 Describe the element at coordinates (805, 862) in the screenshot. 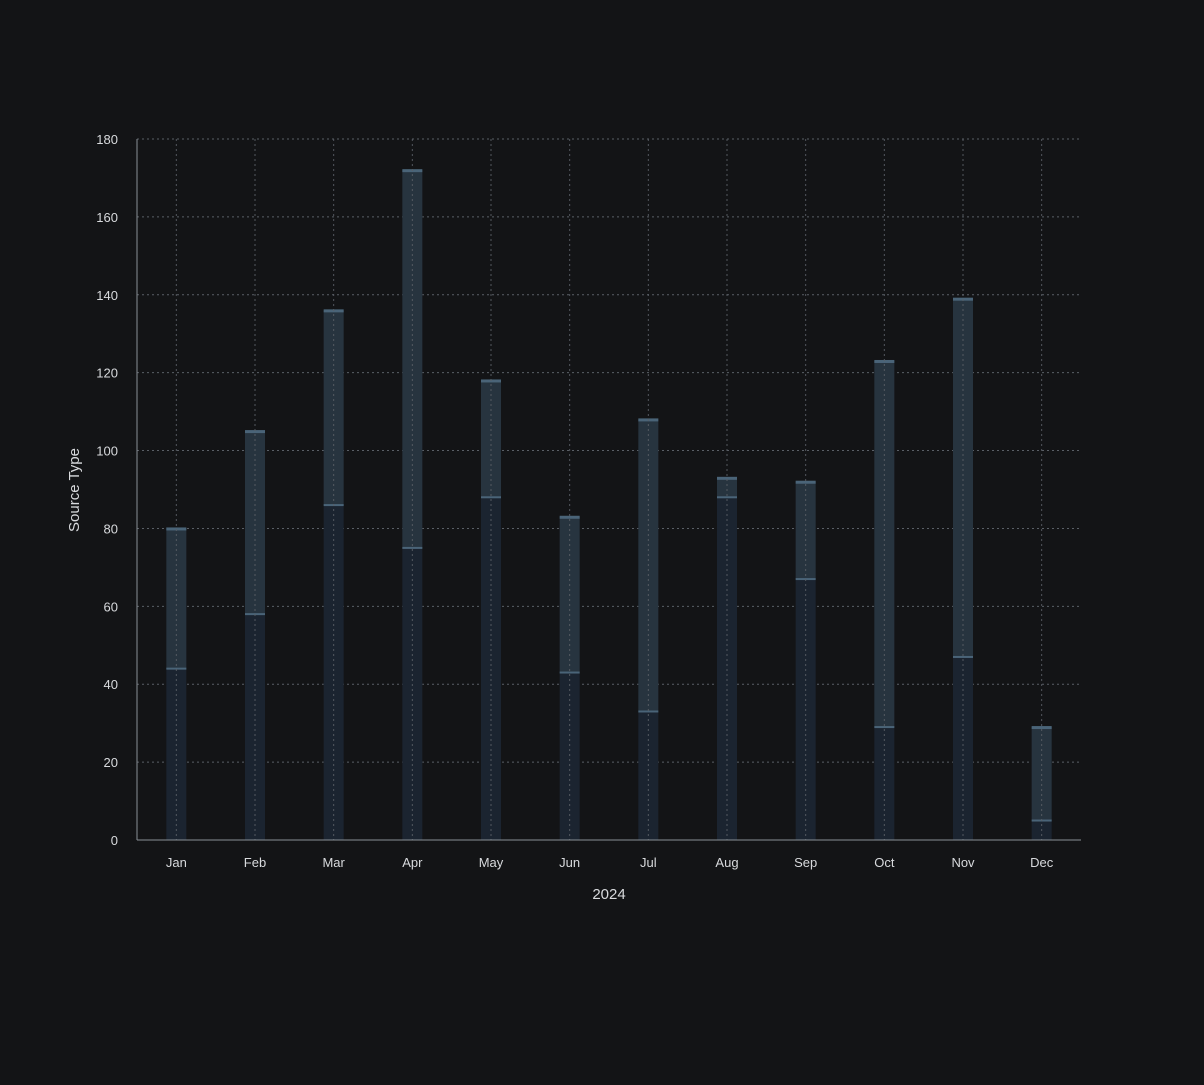

I see `x-tick-label: Sep` at that location.